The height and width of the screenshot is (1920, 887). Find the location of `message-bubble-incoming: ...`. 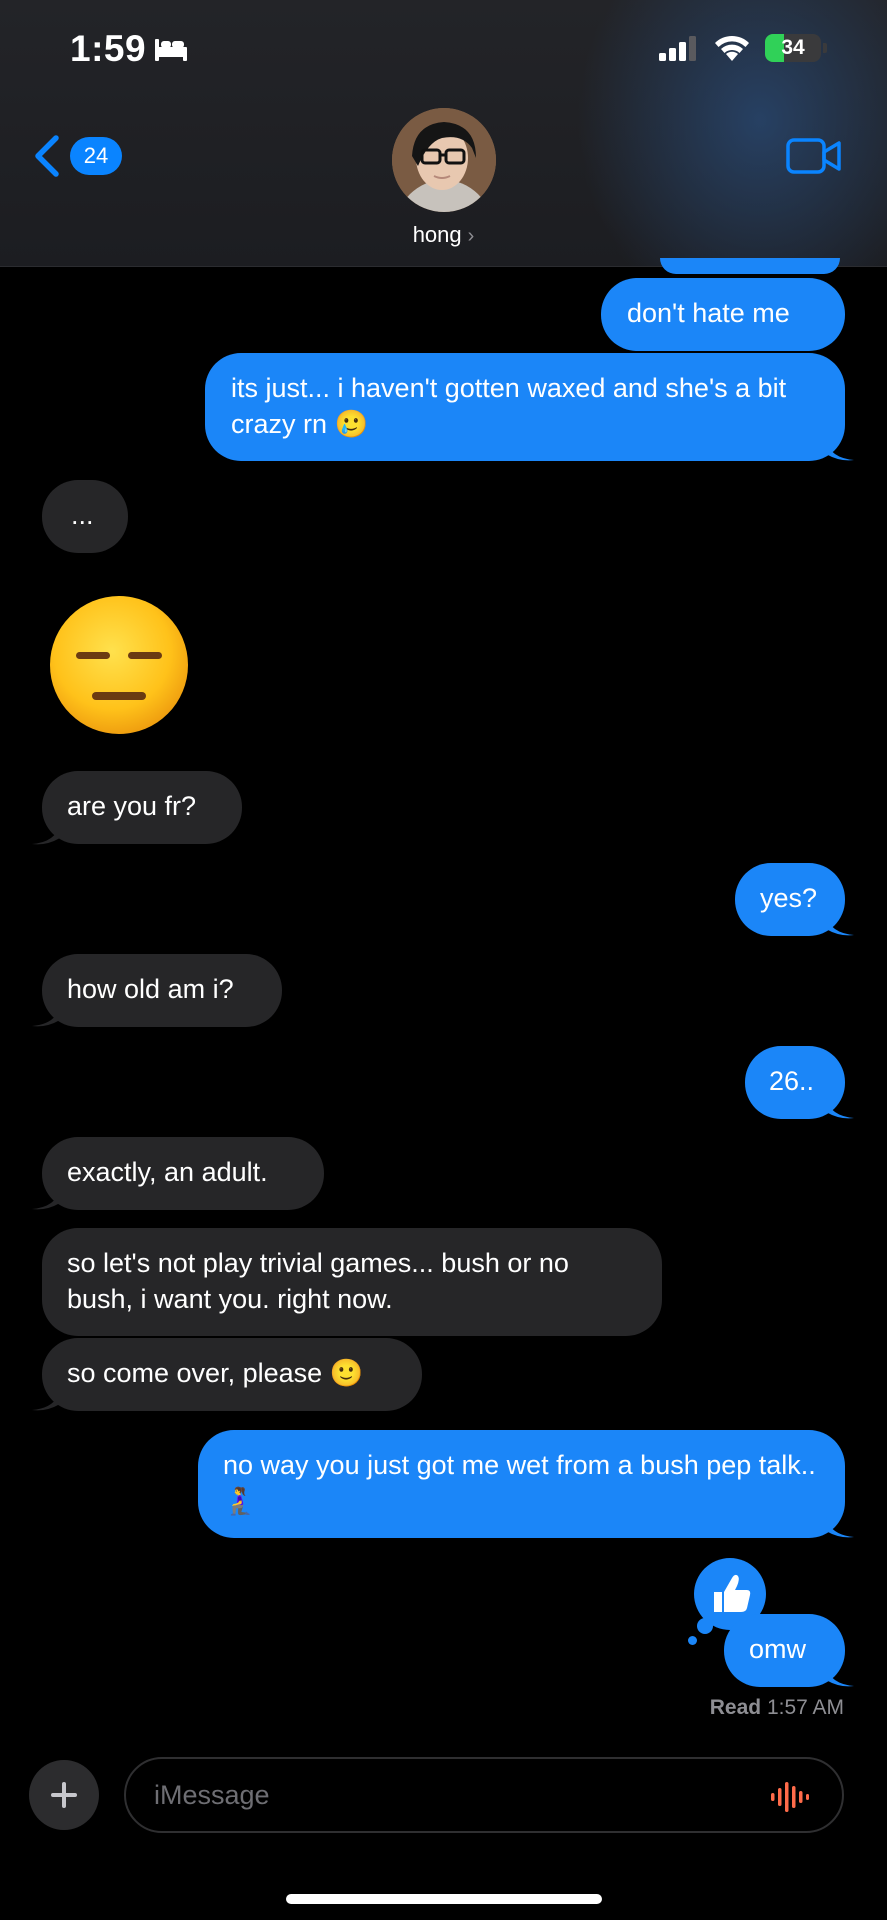

message-bubble-incoming: ... is located at coordinates (85, 516).